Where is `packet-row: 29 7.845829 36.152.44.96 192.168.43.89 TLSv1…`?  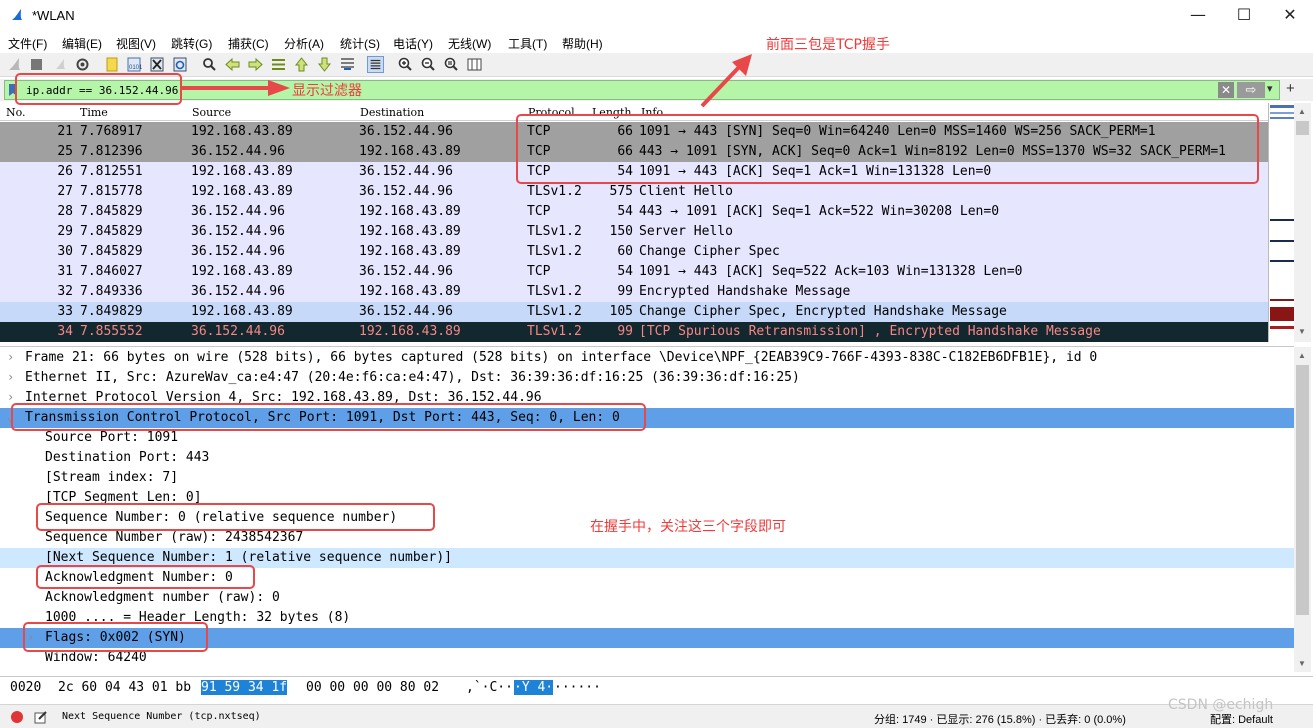
packet-row: 29 7.845829 36.152.44.96 192.168.43.89 TLSv1… is located at coordinates (634, 232).